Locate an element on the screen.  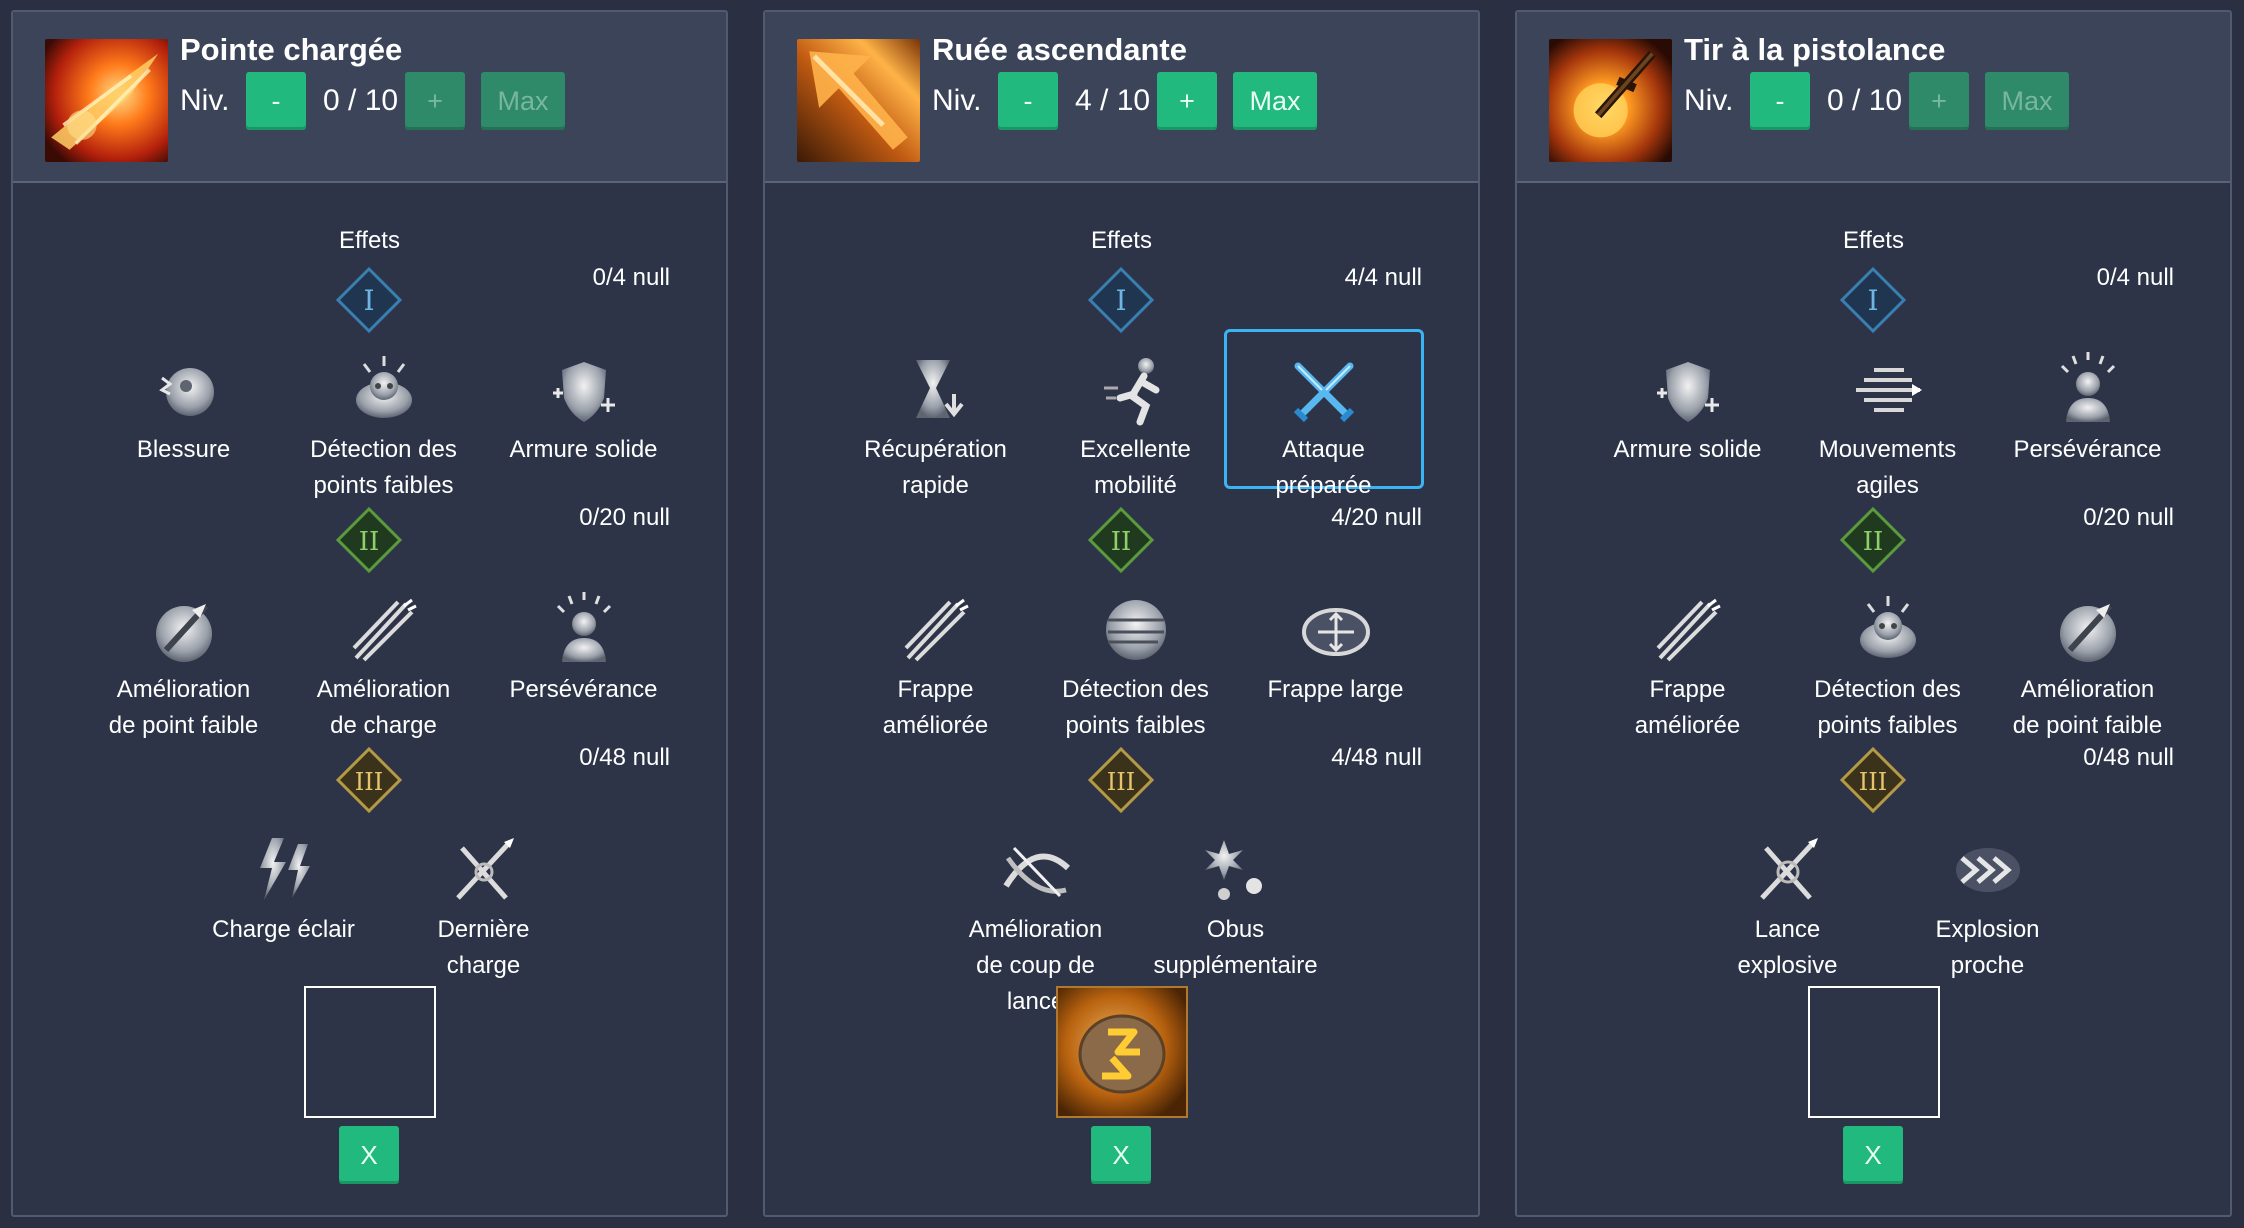
tripod-lance-explosive: Lance explosive is located at coordinates (1787, 906).